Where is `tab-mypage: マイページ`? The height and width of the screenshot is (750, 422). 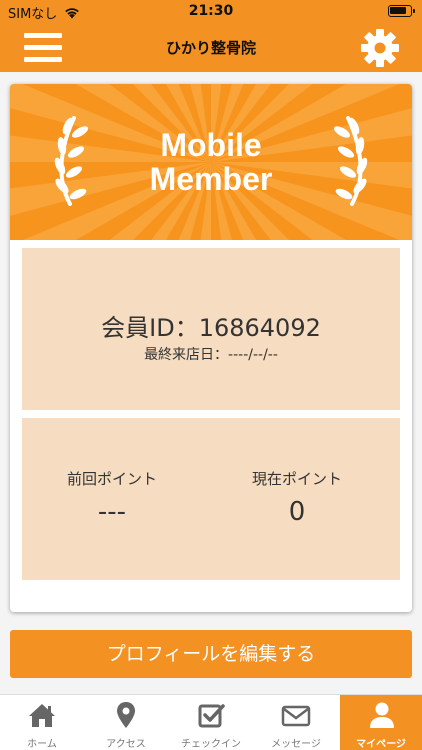 tab-mypage: マイページ is located at coordinates (381, 722).